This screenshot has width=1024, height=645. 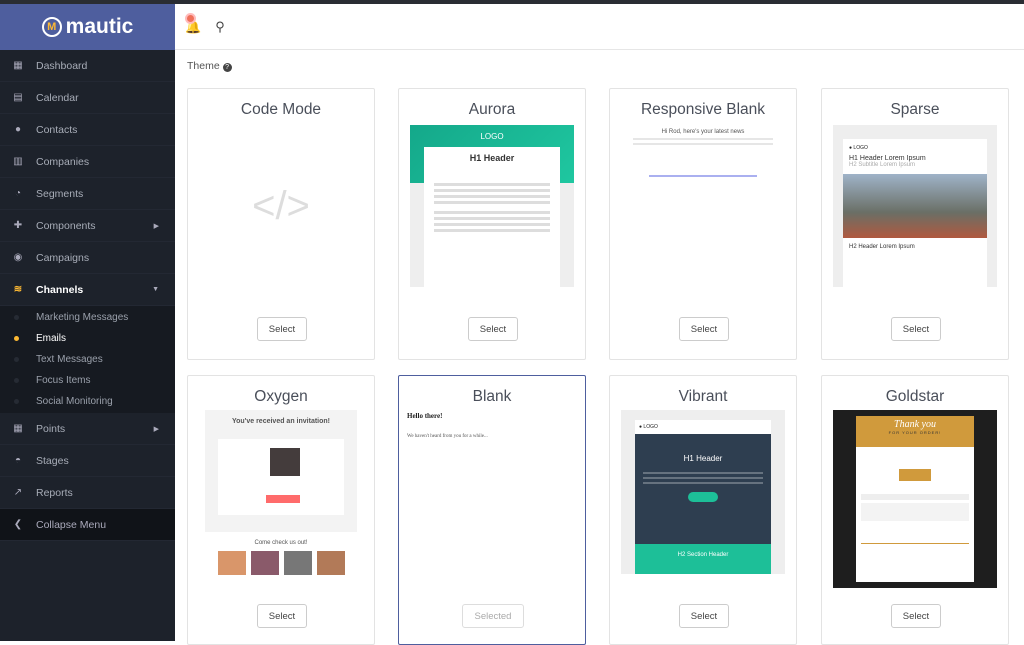 I want to click on sidebar-item-companies: ▥ Companies, so click(x=87, y=162).